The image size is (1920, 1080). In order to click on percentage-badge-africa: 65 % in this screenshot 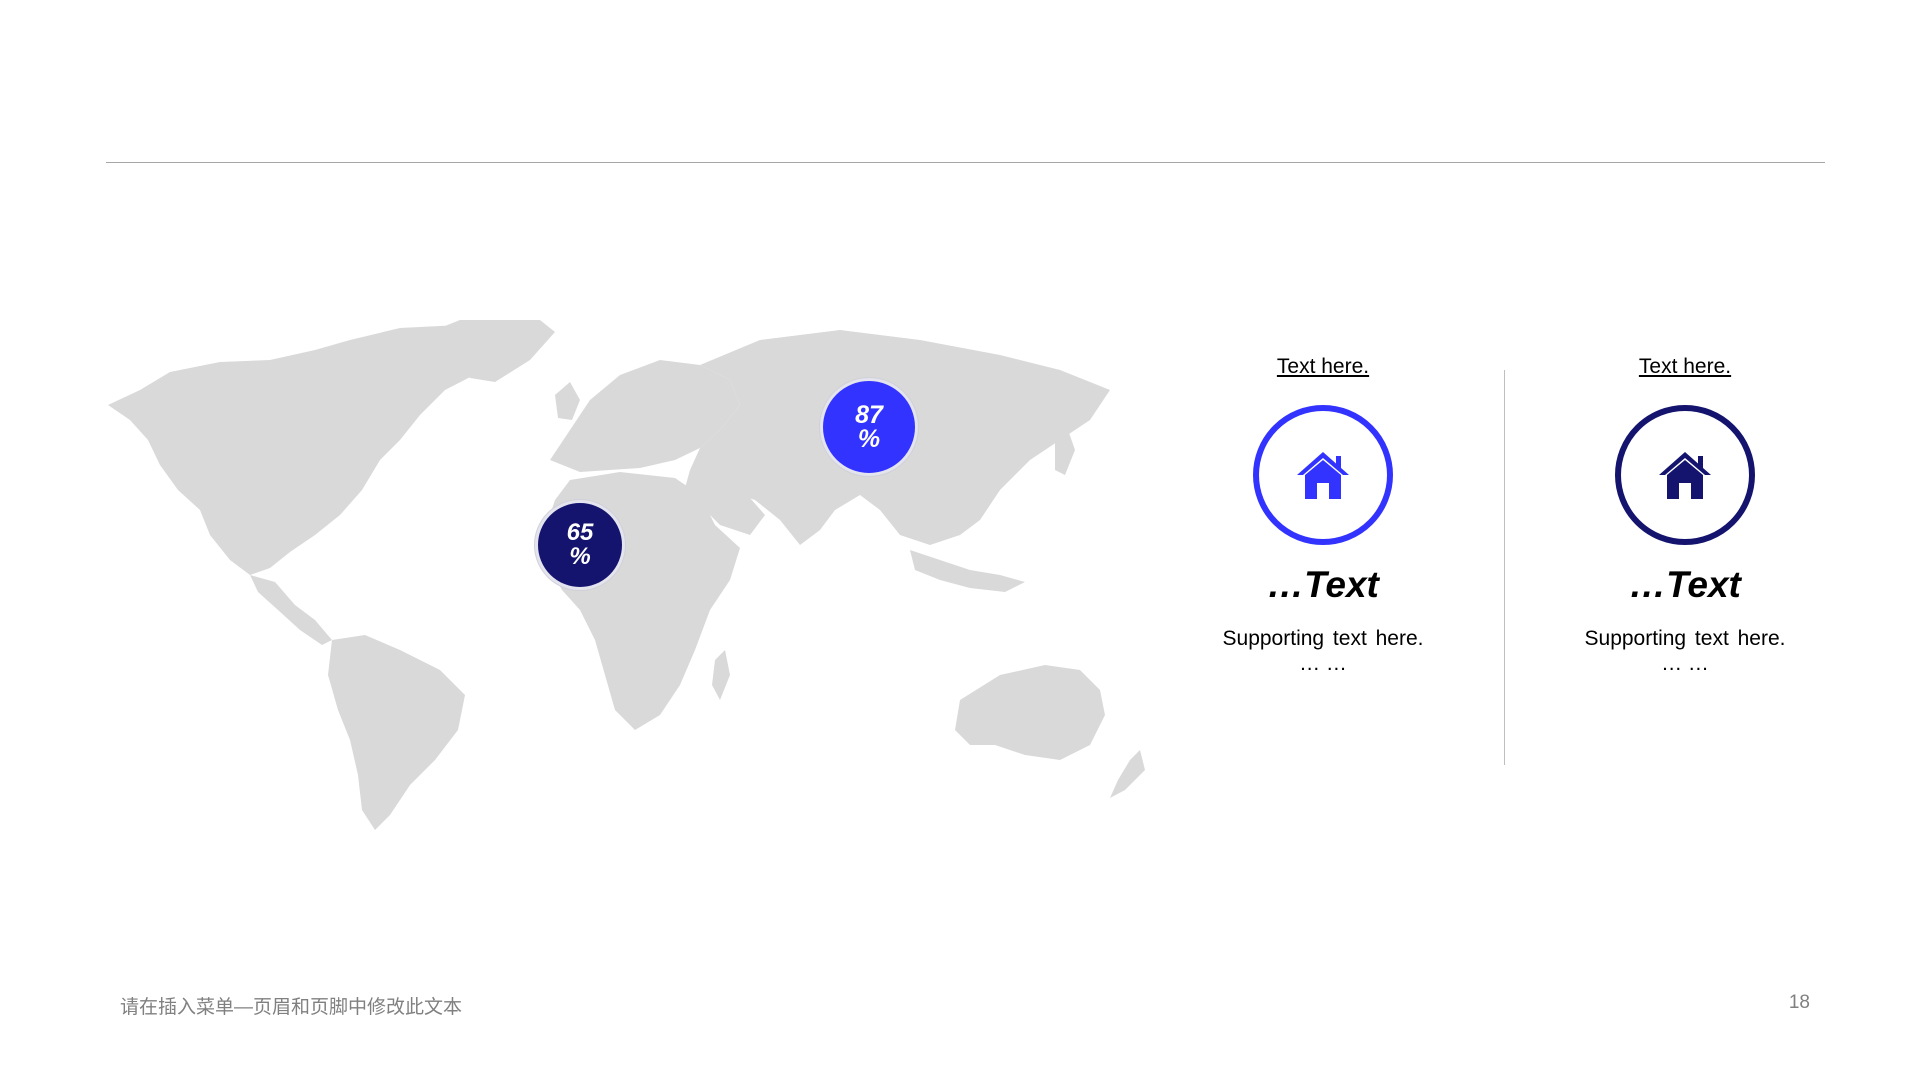, I will do `click(580, 545)`.